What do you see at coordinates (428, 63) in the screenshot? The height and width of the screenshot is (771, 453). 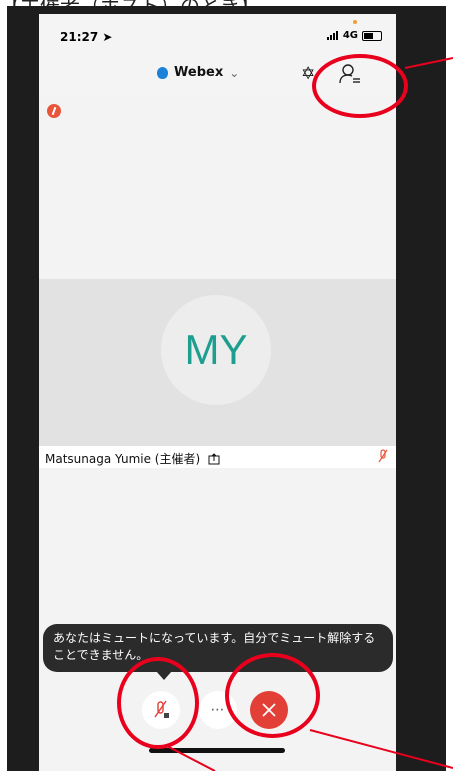 I see `annotation-line-top` at bounding box center [428, 63].